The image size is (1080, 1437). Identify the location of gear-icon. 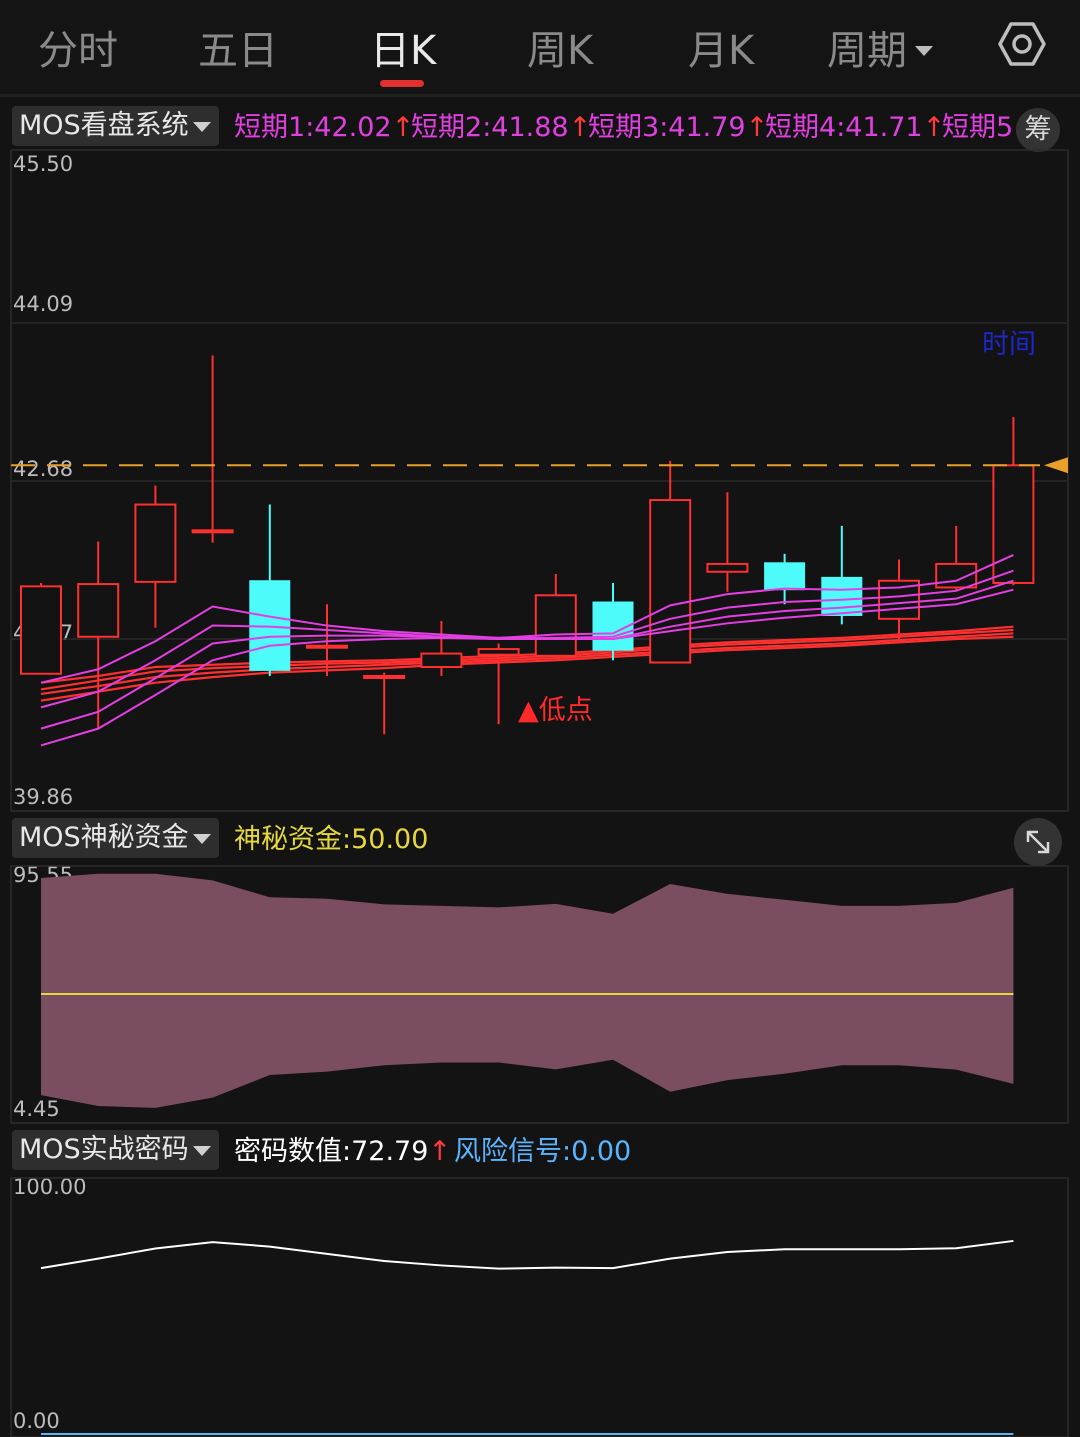
(1022, 44).